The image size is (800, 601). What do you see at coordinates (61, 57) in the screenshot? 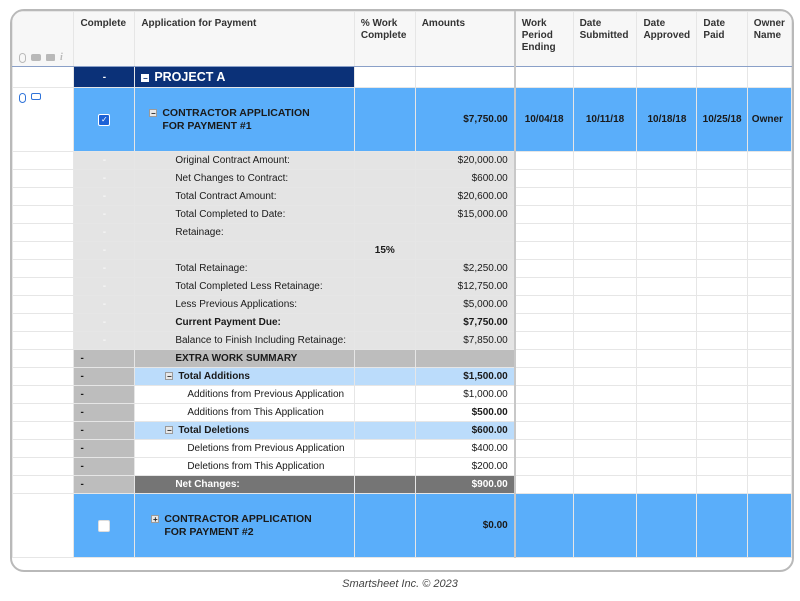
I see `info-icon: i` at bounding box center [61, 57].